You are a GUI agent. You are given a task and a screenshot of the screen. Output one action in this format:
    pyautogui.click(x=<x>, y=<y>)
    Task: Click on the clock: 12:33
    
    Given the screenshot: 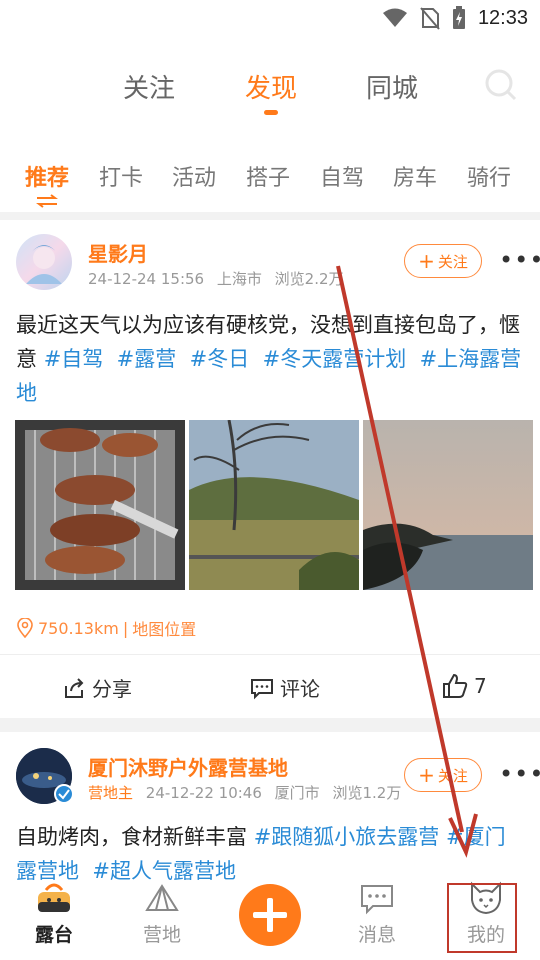 What is the action you would take?
    pyautogui.click(x=502, y=17)
    